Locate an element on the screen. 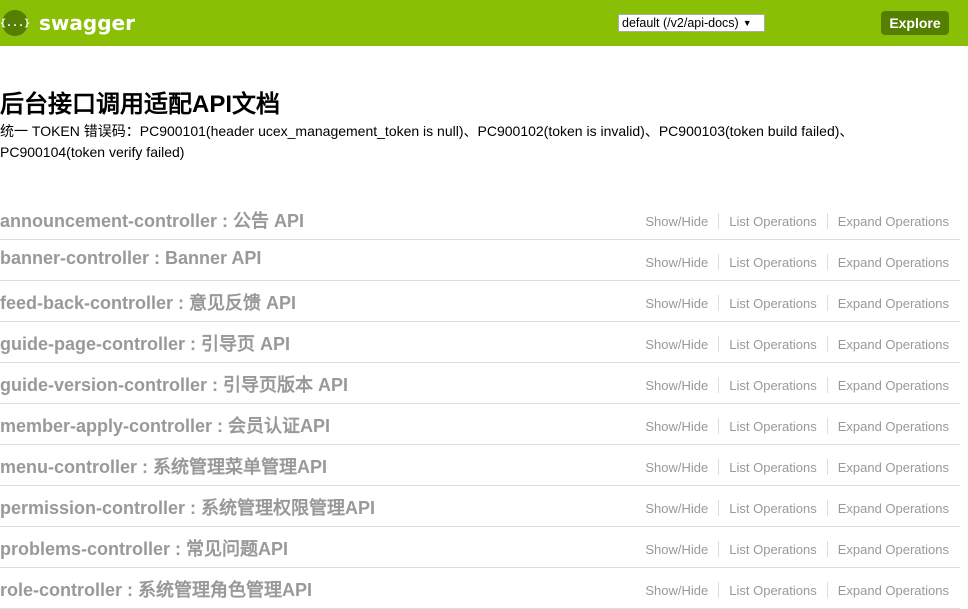 The height and width of the screenshot is (609, 968). resource-title-link: menu-controller : 系统管理菜单管理API is located at coordinates (163, 466).